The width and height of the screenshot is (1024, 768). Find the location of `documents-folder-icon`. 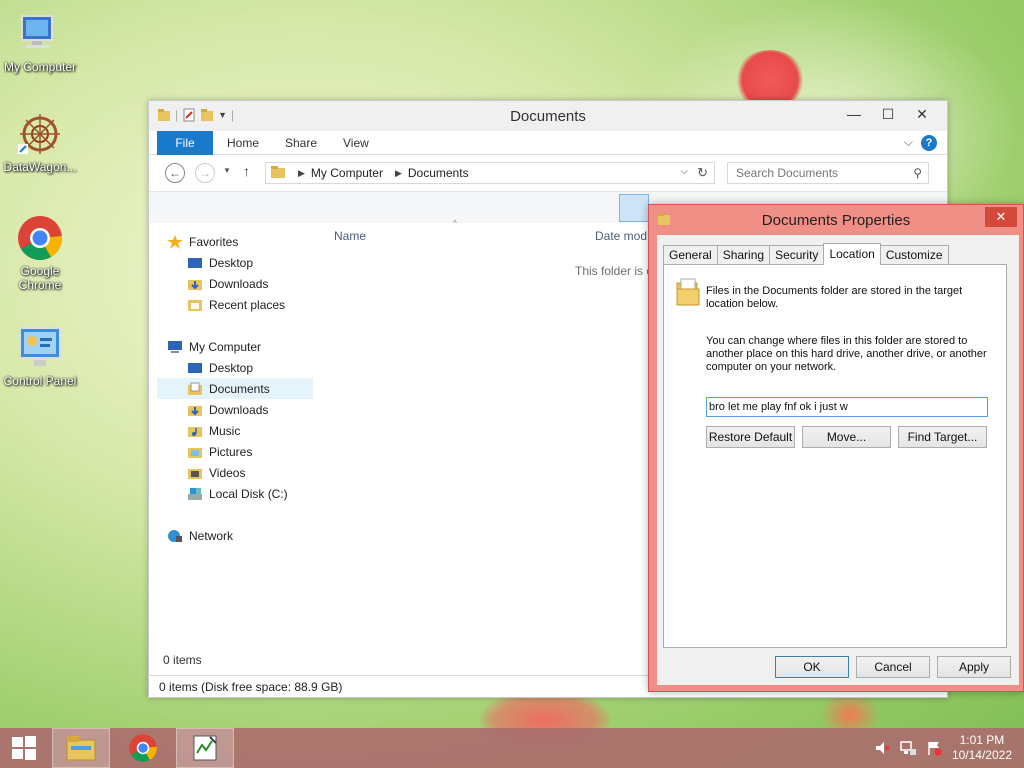

documents-folder-icon is located at coordinates (688, 293).